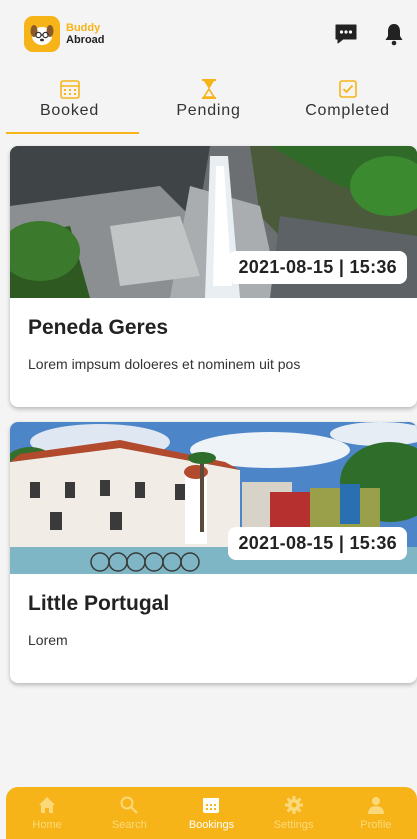 The height and width of the screenshot is (839, 417). I want to click on logo-line1: Buddy, so click(83, 28).